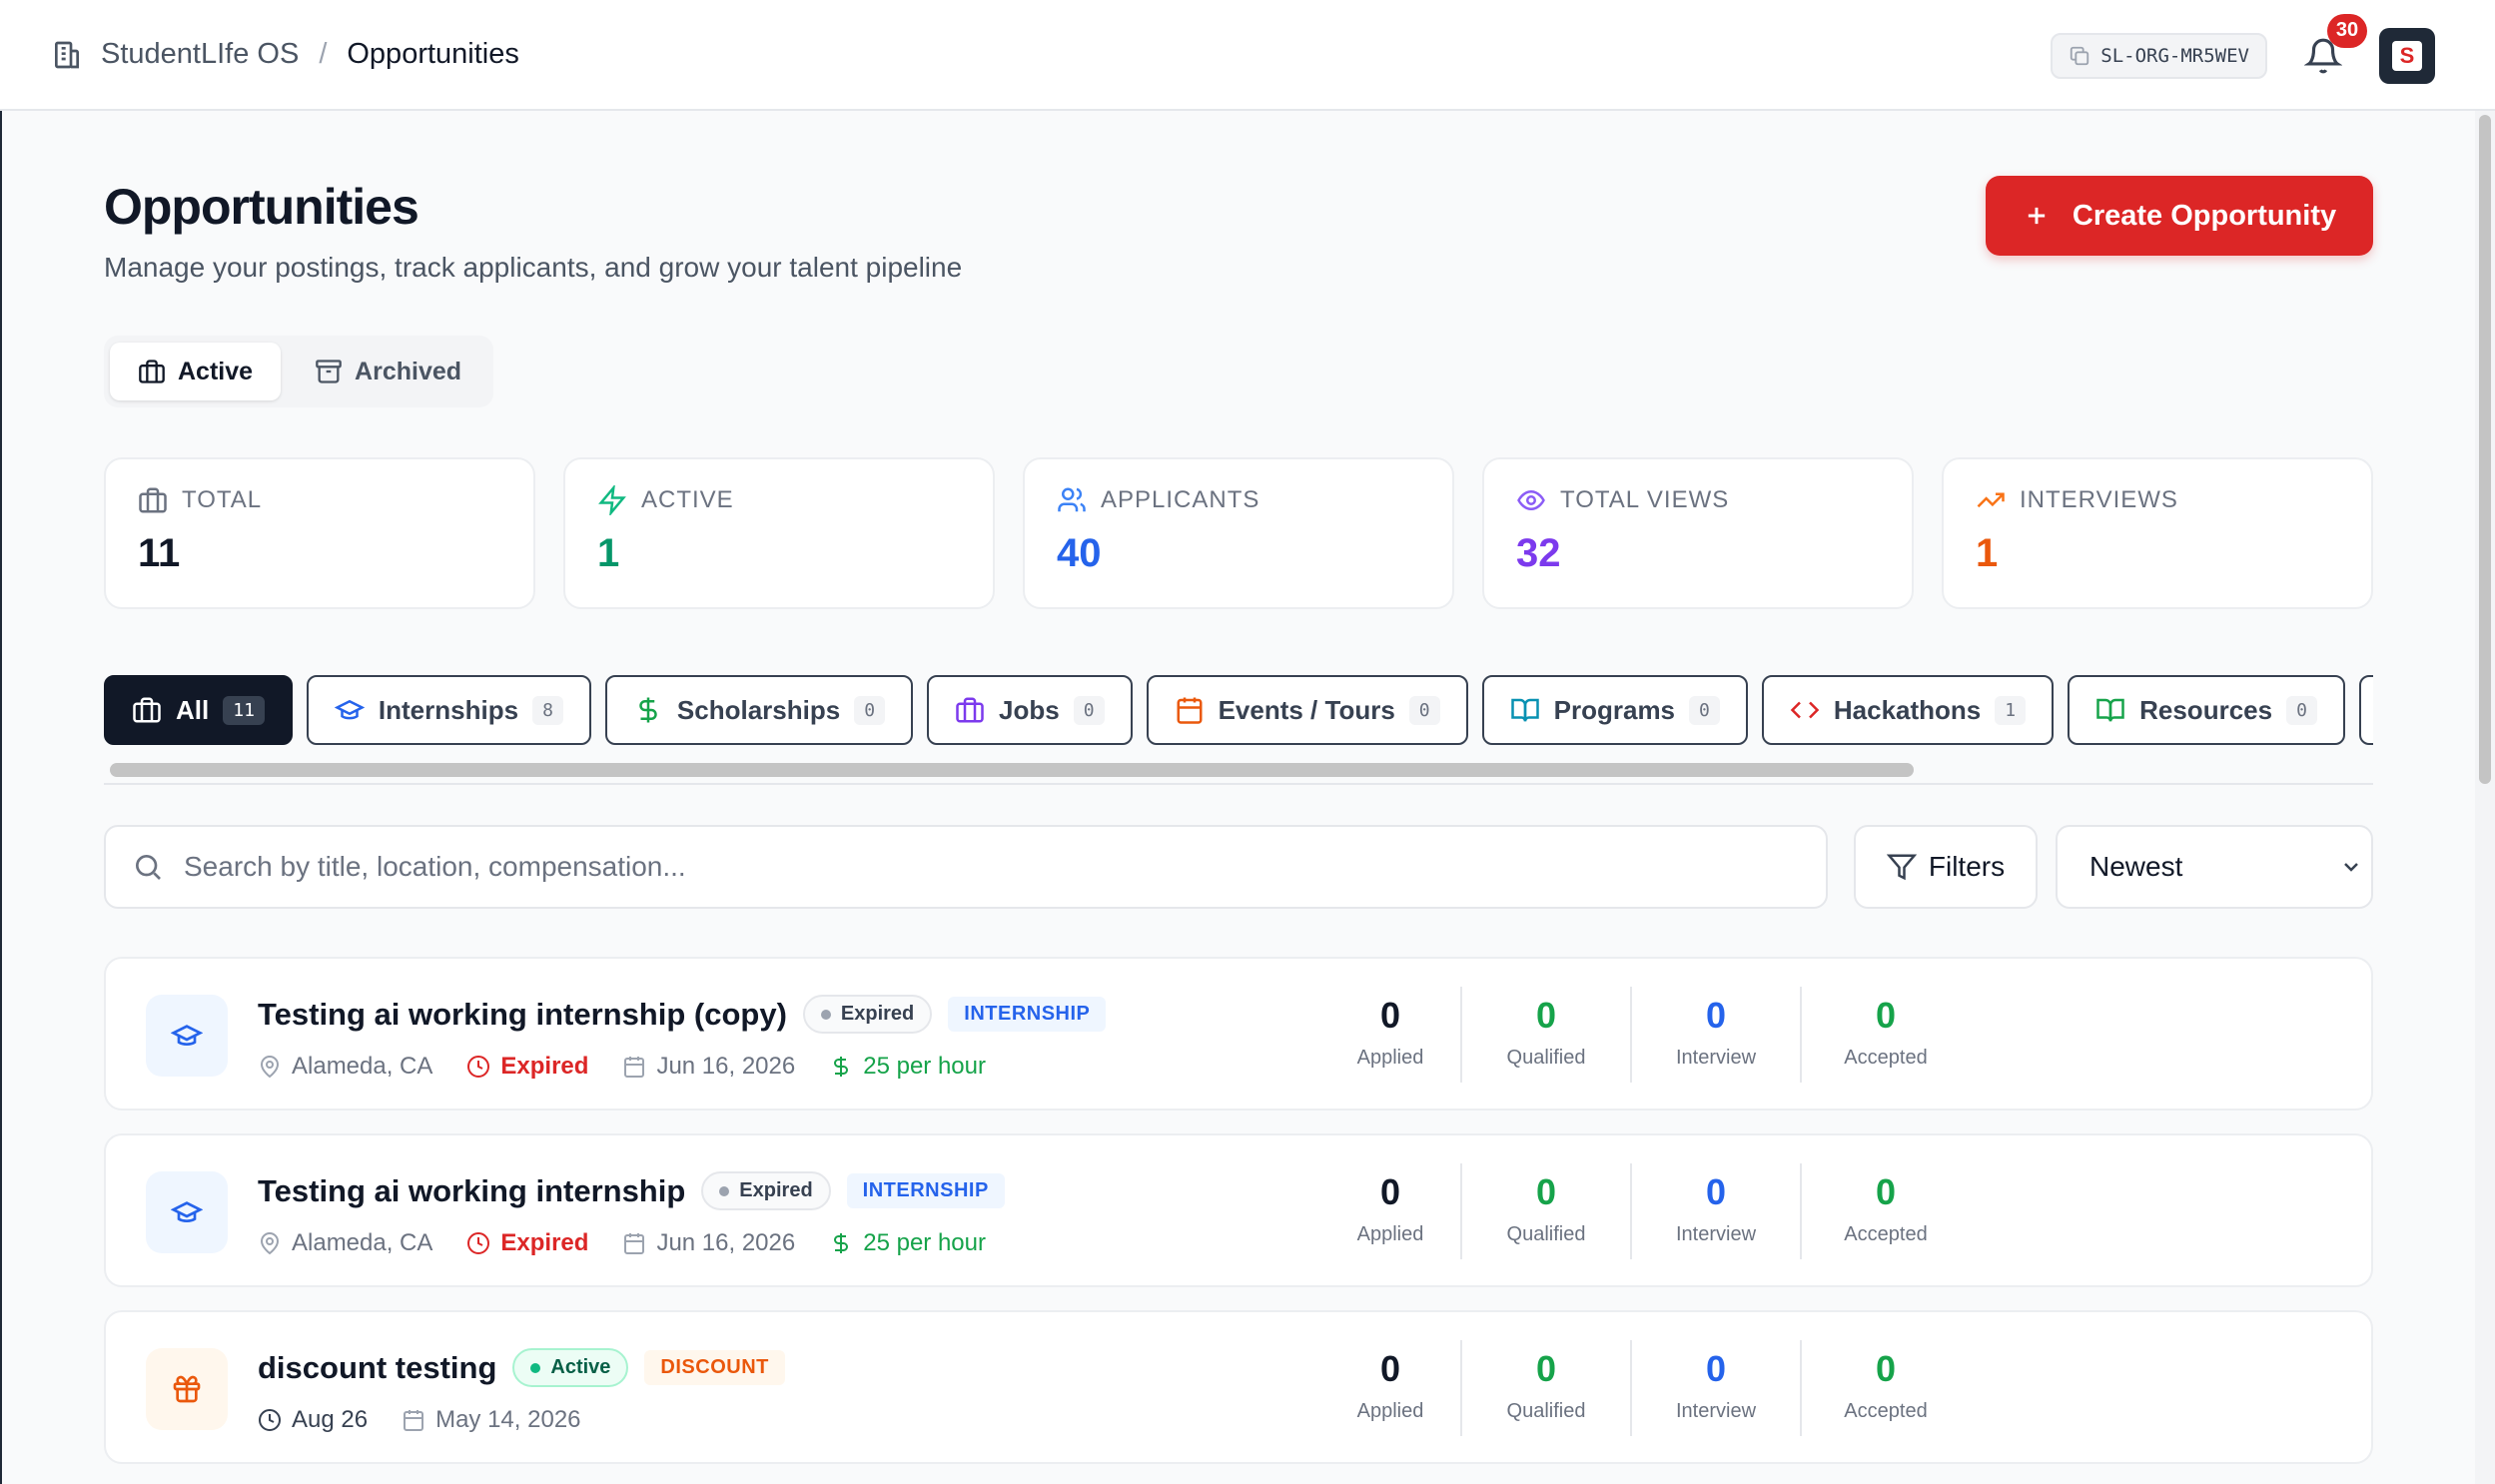  I want to click on status-badge: Expired, so click(867, 1015).